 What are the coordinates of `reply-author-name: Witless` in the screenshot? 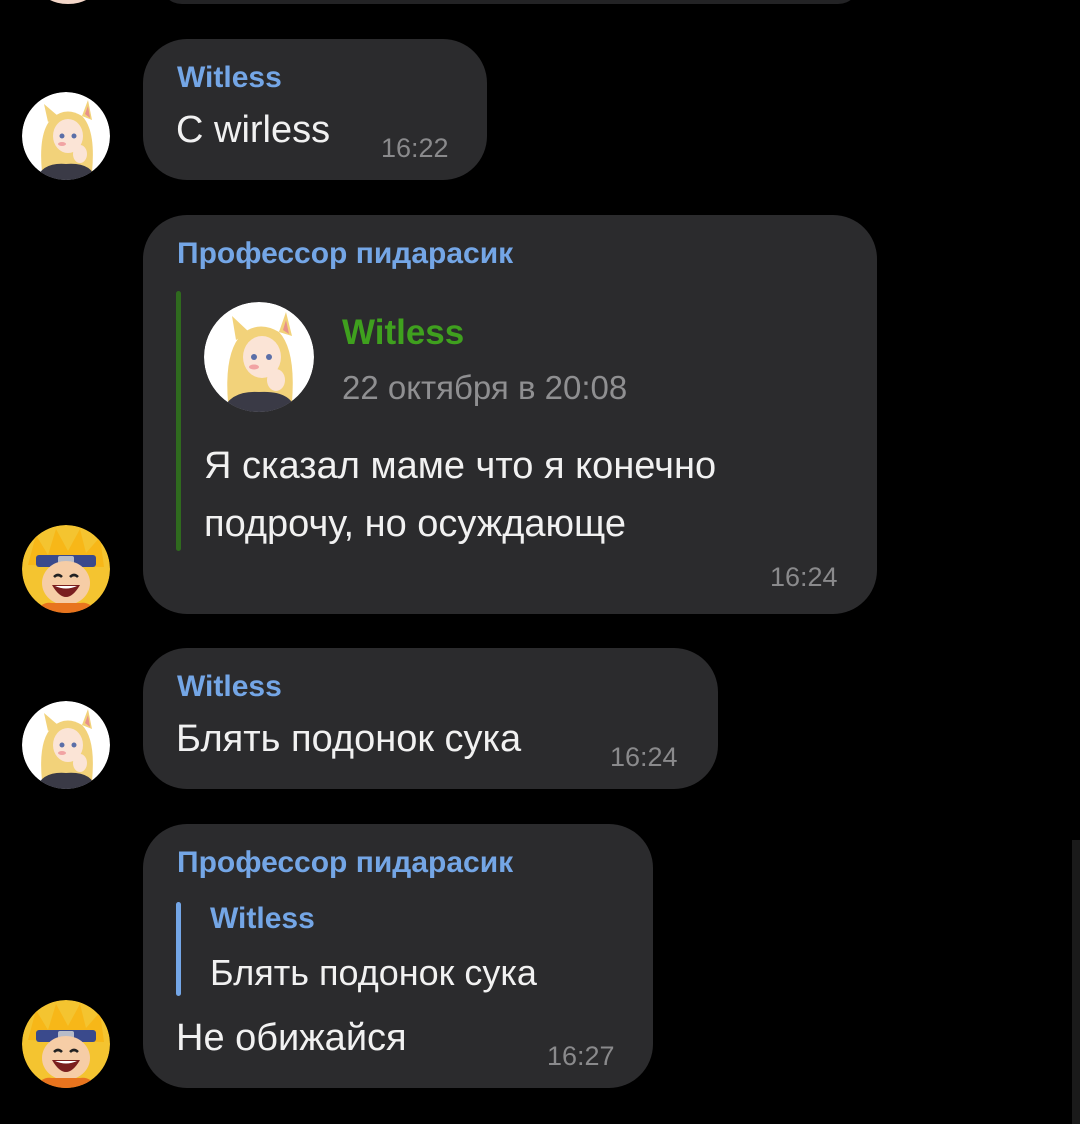 It's located at (262, 919).